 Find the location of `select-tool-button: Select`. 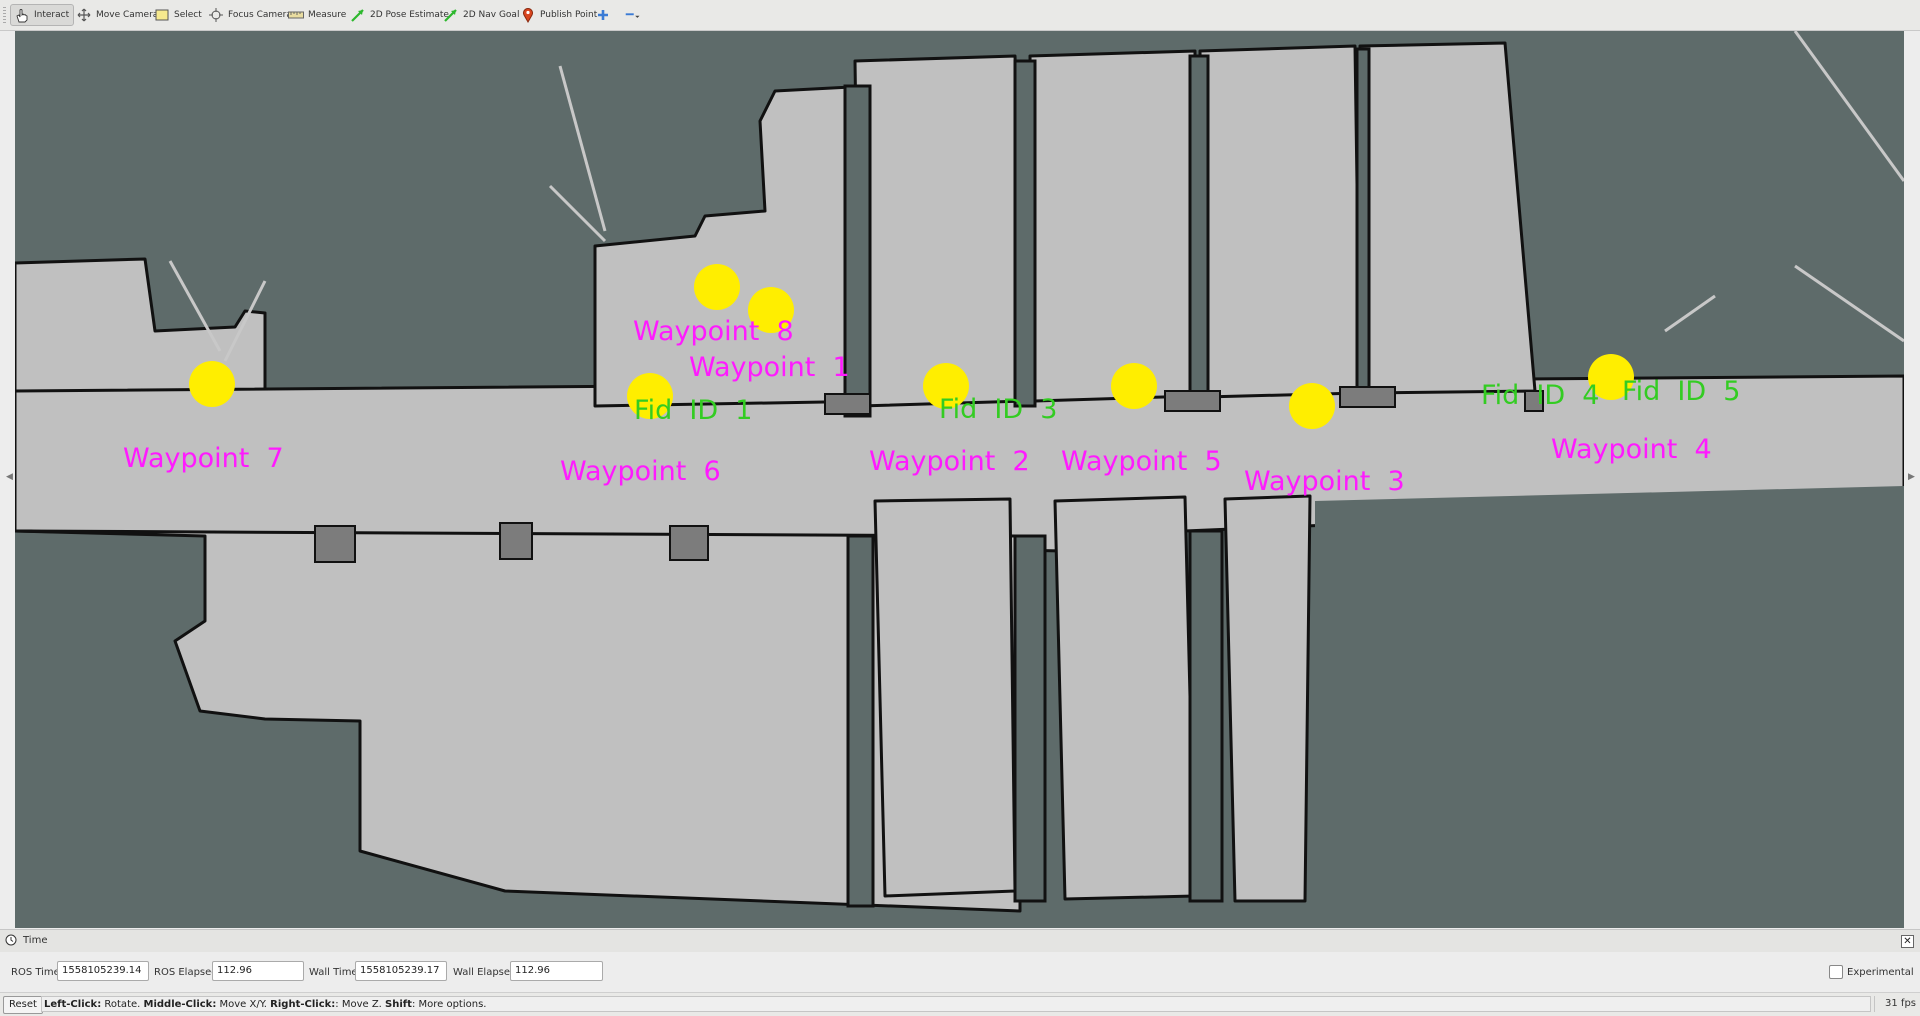

select-tool-button: Select is located at coordinates (178, 15).